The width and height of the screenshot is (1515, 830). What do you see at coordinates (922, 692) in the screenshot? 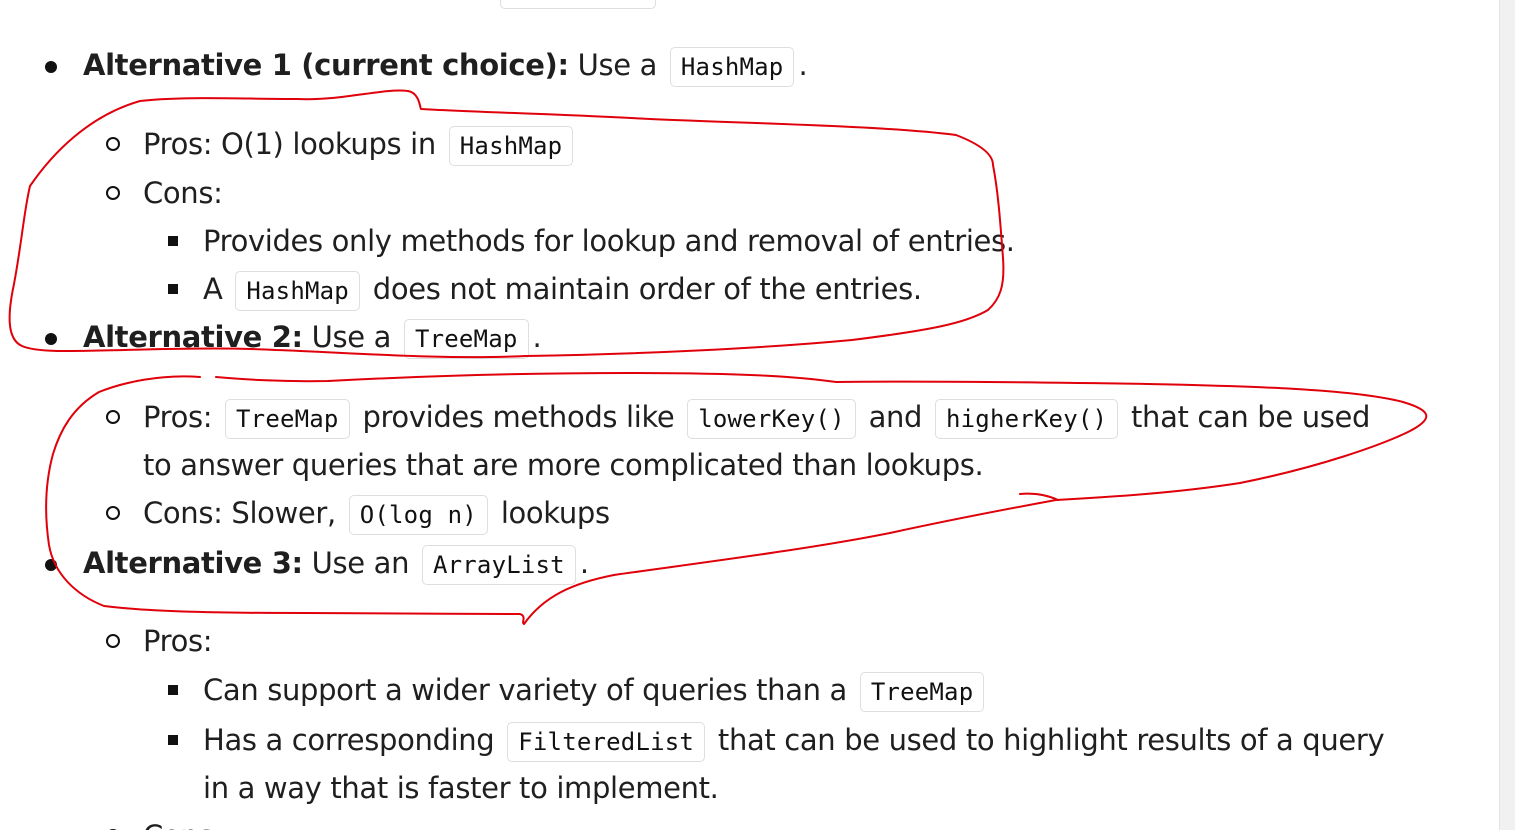
I see `pros-item-code: TreeMap` at bounding box center [922, 692].